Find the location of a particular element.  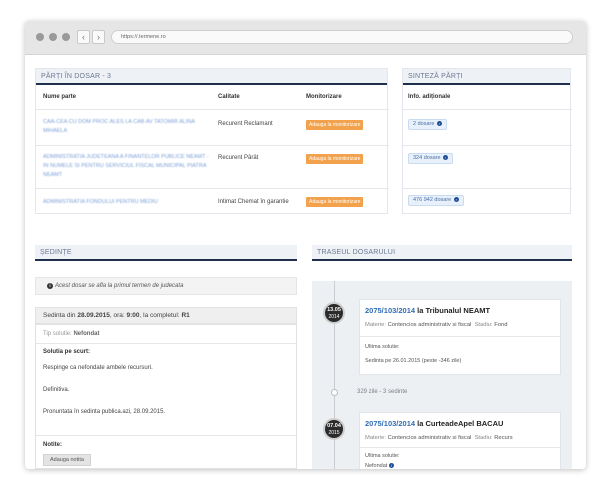

party-calitate: Recurent Reclamant is located at coordinates (245, 124).